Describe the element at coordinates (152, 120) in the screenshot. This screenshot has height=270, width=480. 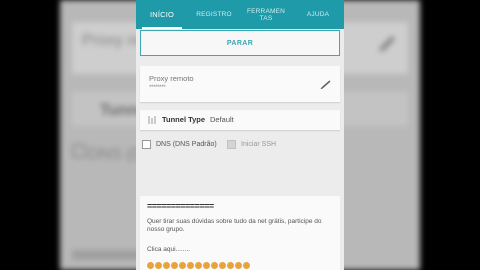
I see `tunnel-icon` at that location.